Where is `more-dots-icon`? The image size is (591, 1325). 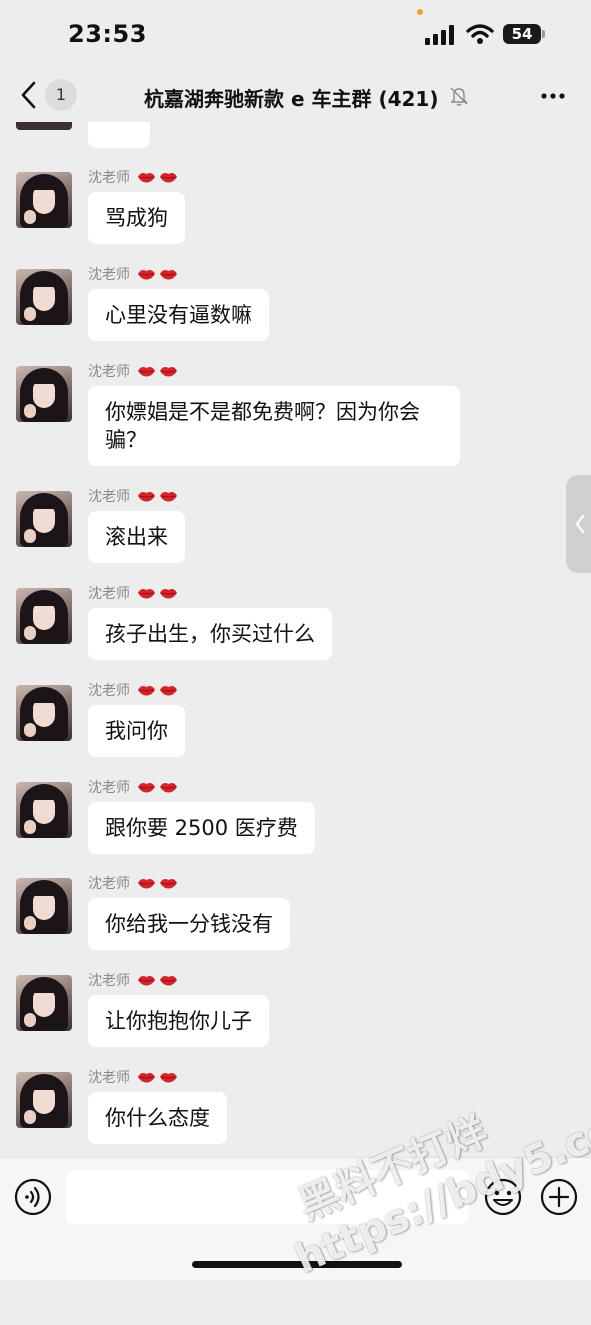
more-dots-icon is located at coordinates (553, 96).